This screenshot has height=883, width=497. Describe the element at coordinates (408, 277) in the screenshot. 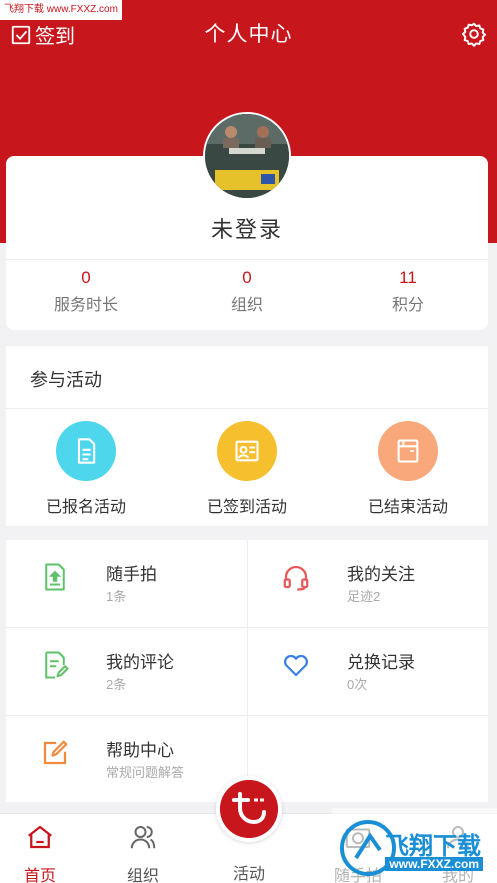

I see `stat-value: 11` at that location.